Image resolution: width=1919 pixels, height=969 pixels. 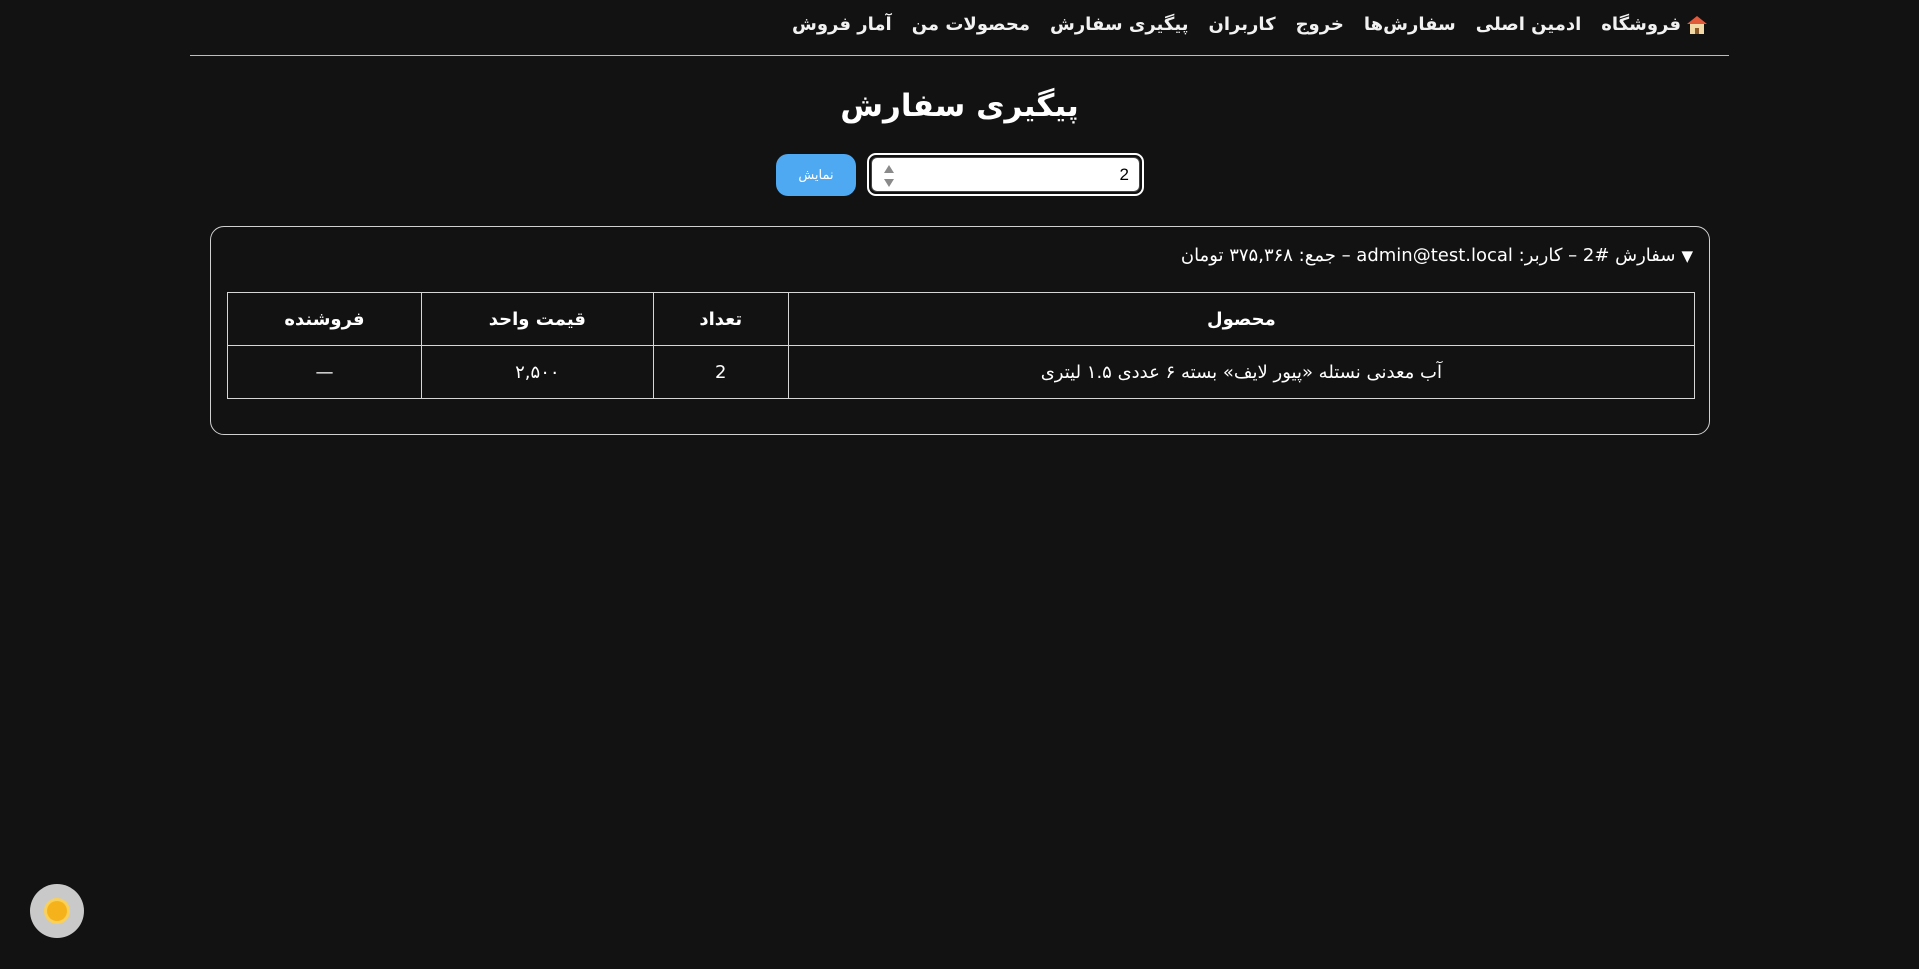 I want to click on chevron-up-icon, so click(x=889, y=169).